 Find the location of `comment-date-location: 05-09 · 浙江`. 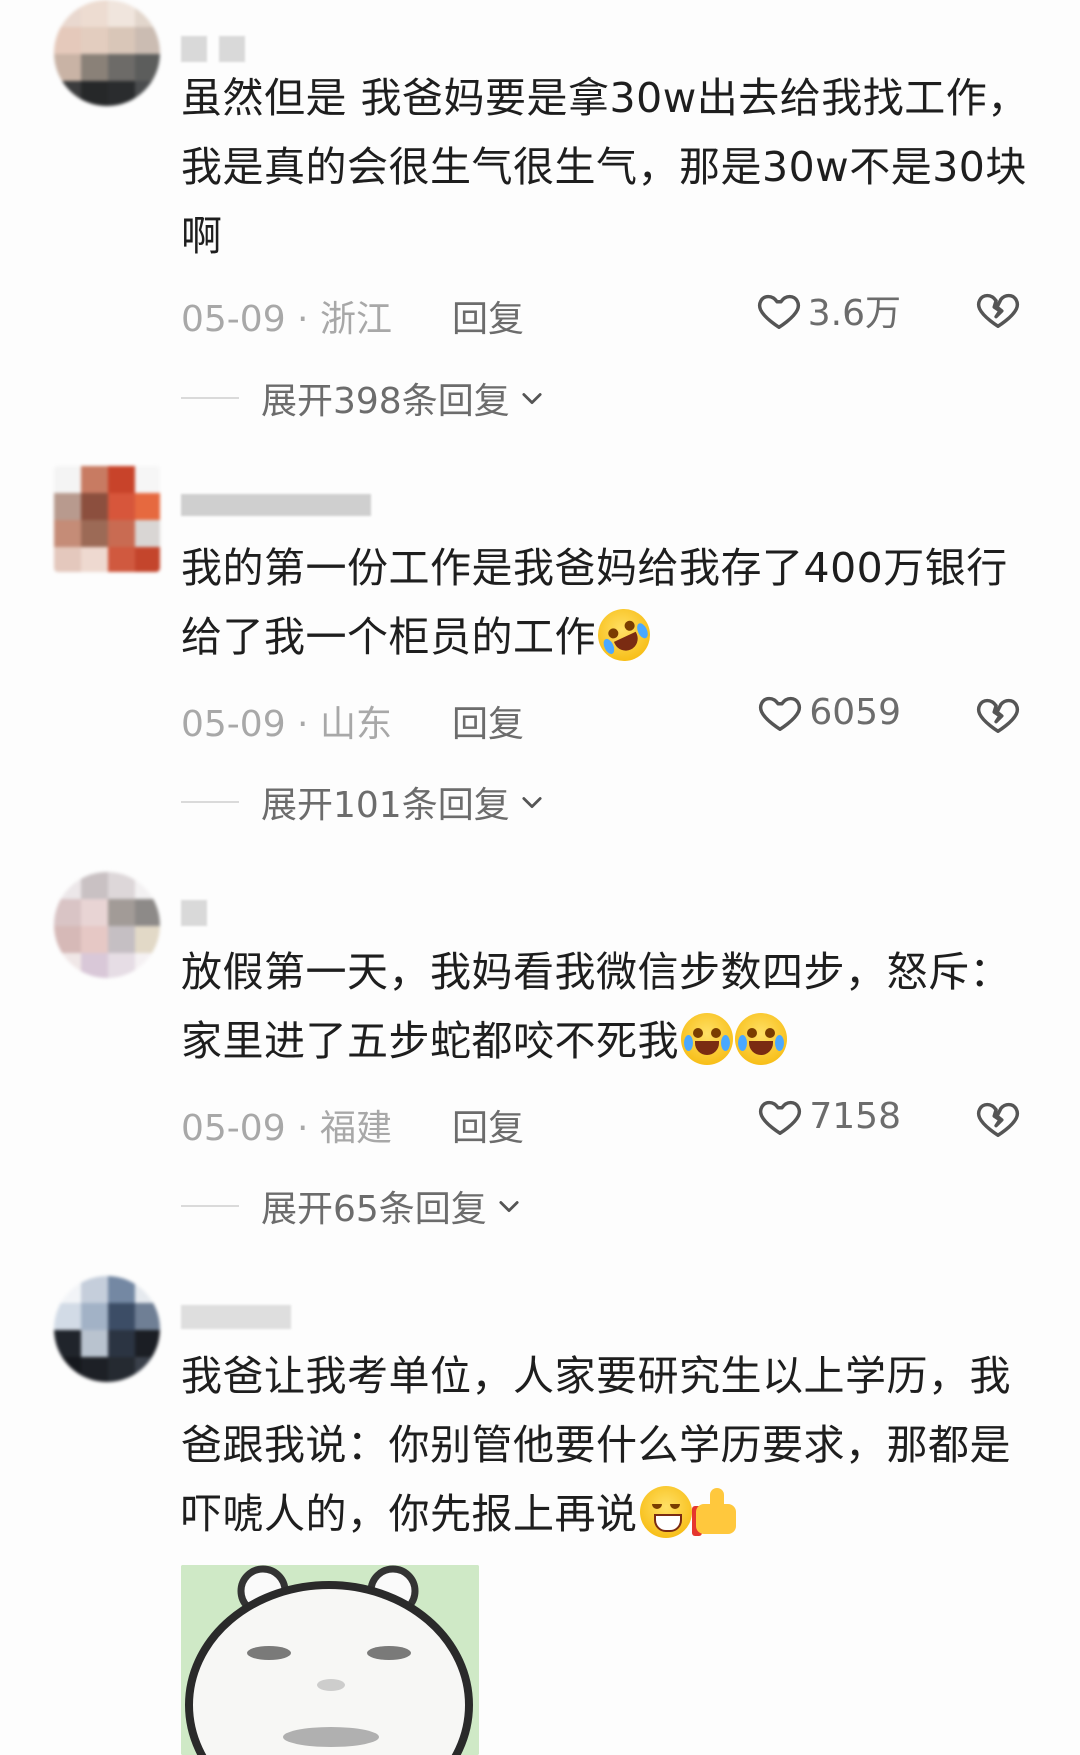

comment-date-location: 05-09 · 浙江 is located at coordinates (286, 319).